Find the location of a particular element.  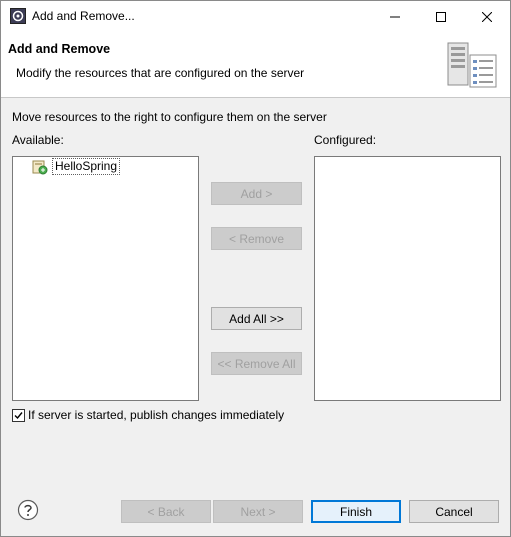

back-button: < Back is located at coordinates (166, 511).